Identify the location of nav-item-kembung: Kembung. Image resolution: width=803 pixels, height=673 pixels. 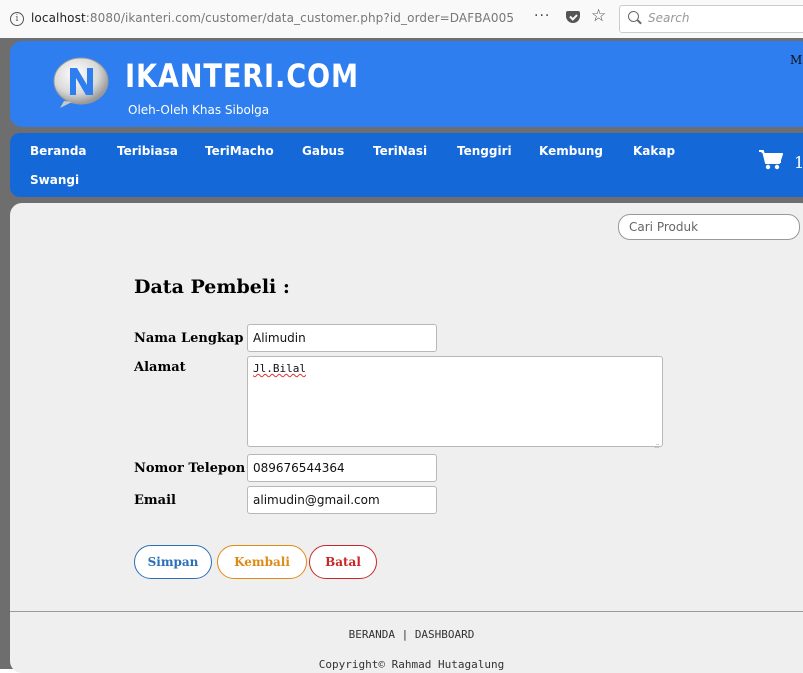
(571, 151).